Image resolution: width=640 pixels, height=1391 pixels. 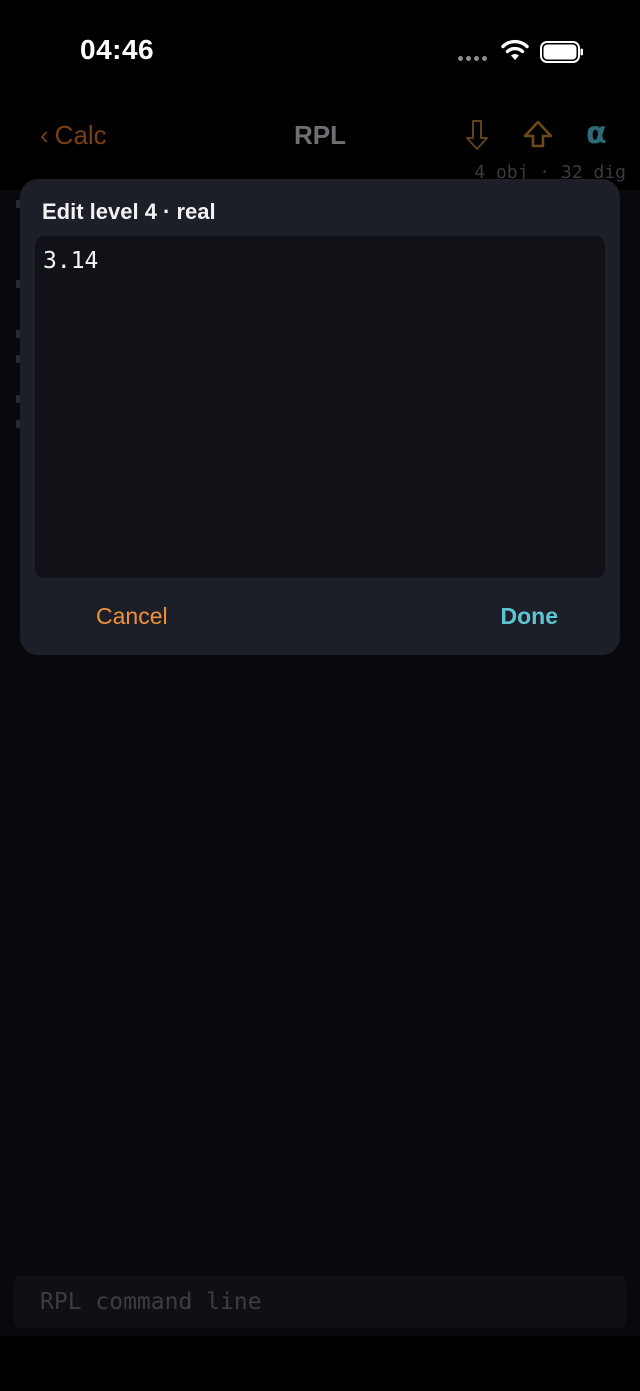 What do you see at coordinates (472, 58) in the screenshot?
I see `cellular-dots-icon` at bounding box center [472, 58].